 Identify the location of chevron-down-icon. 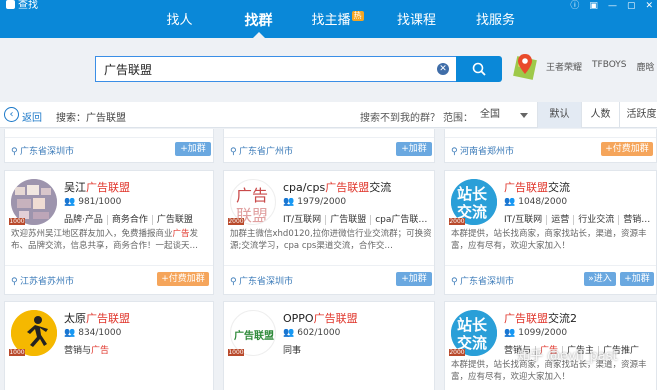
(524, 115).